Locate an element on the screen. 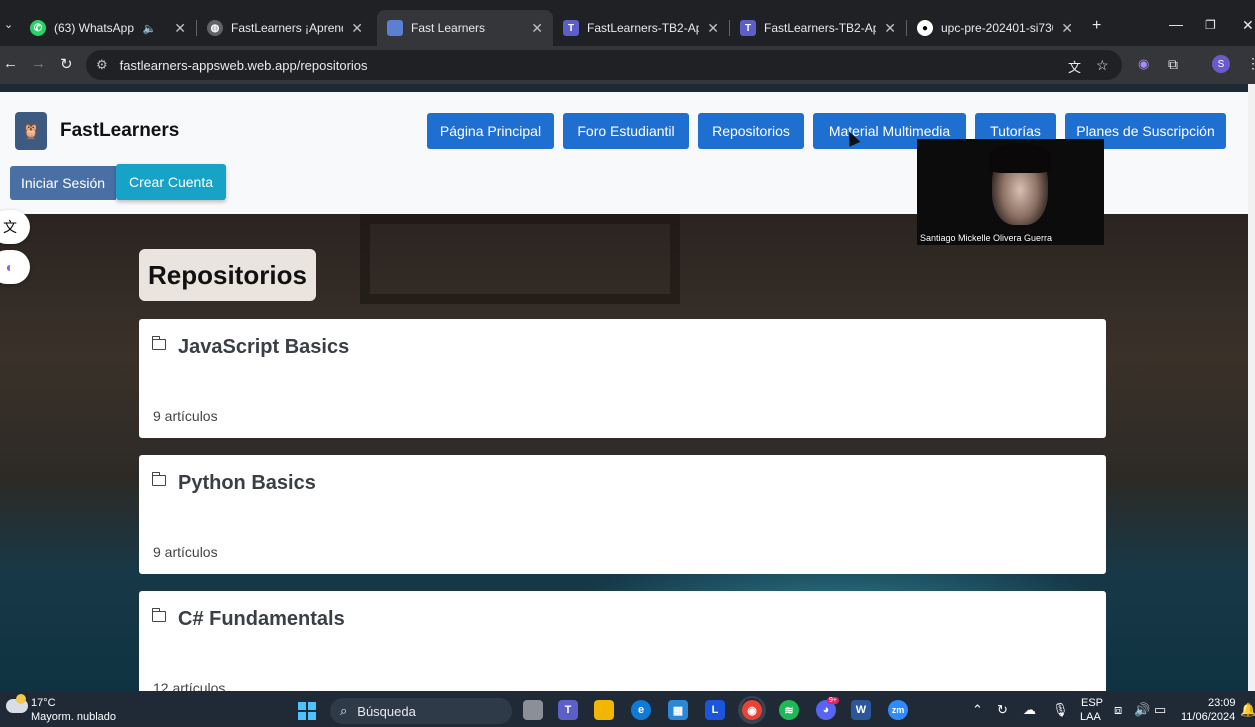 This screenshot has height=727, width=1255. teams-taskbar-icon: T is located at coordinates (568, 710).